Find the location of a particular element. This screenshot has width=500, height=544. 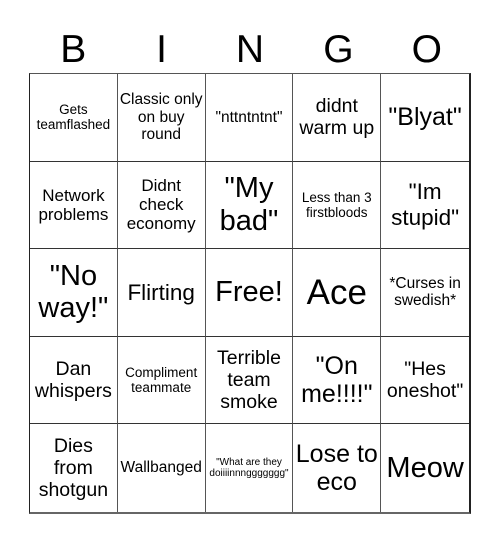

cell-text: "Im stupid" is located at coordinates (425, 204).